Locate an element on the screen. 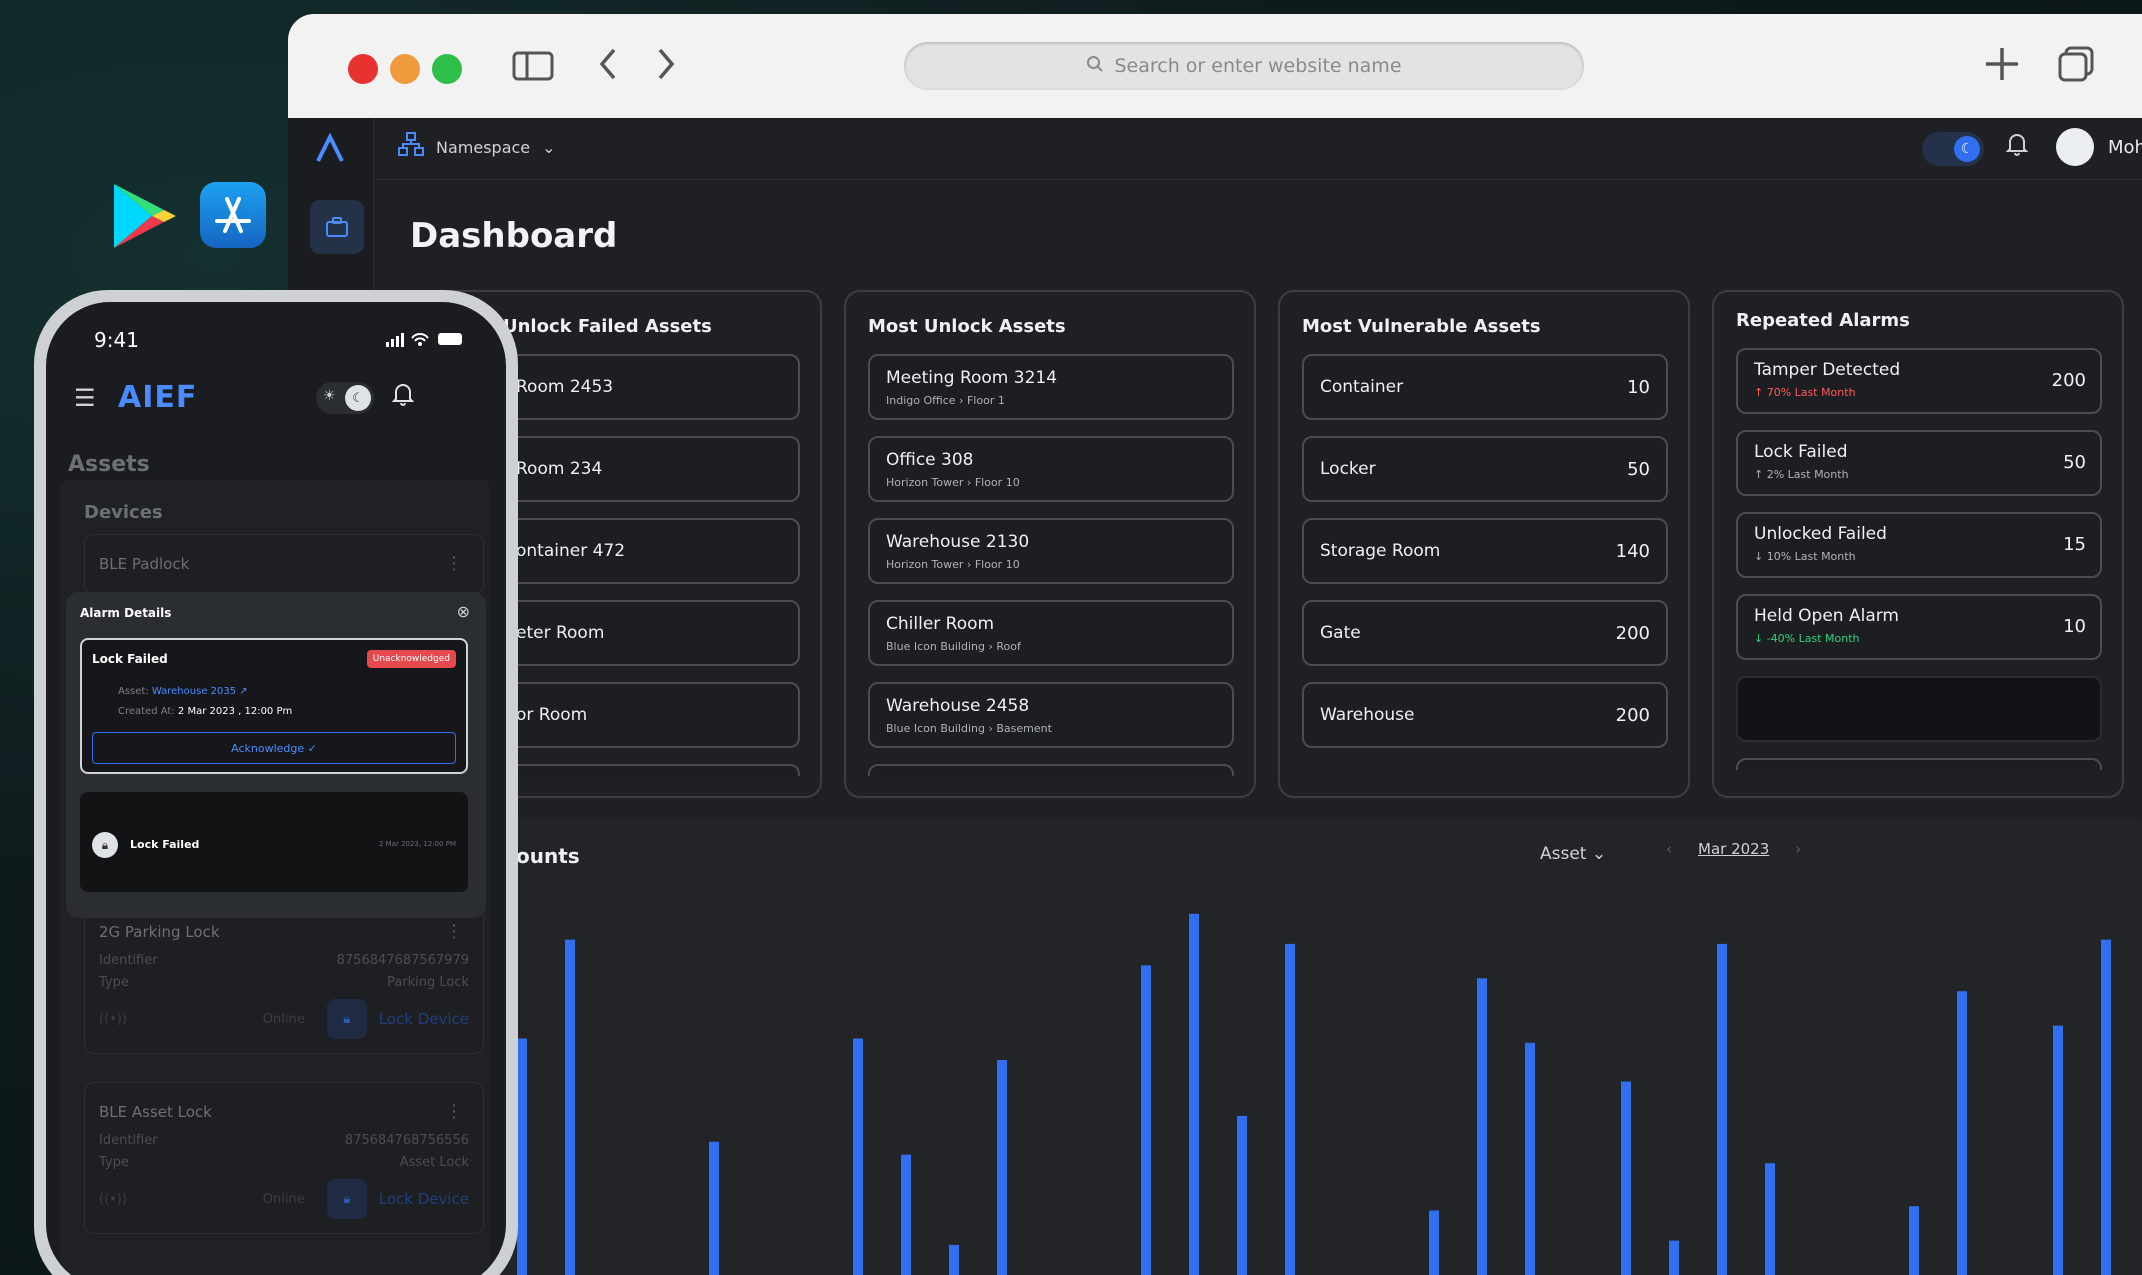 Image resolution: width=2142 pixels, height=1275 pixels. asset-row: Chiller Room Blue Icon Building › Roof is located at coordinates (1051, 633).